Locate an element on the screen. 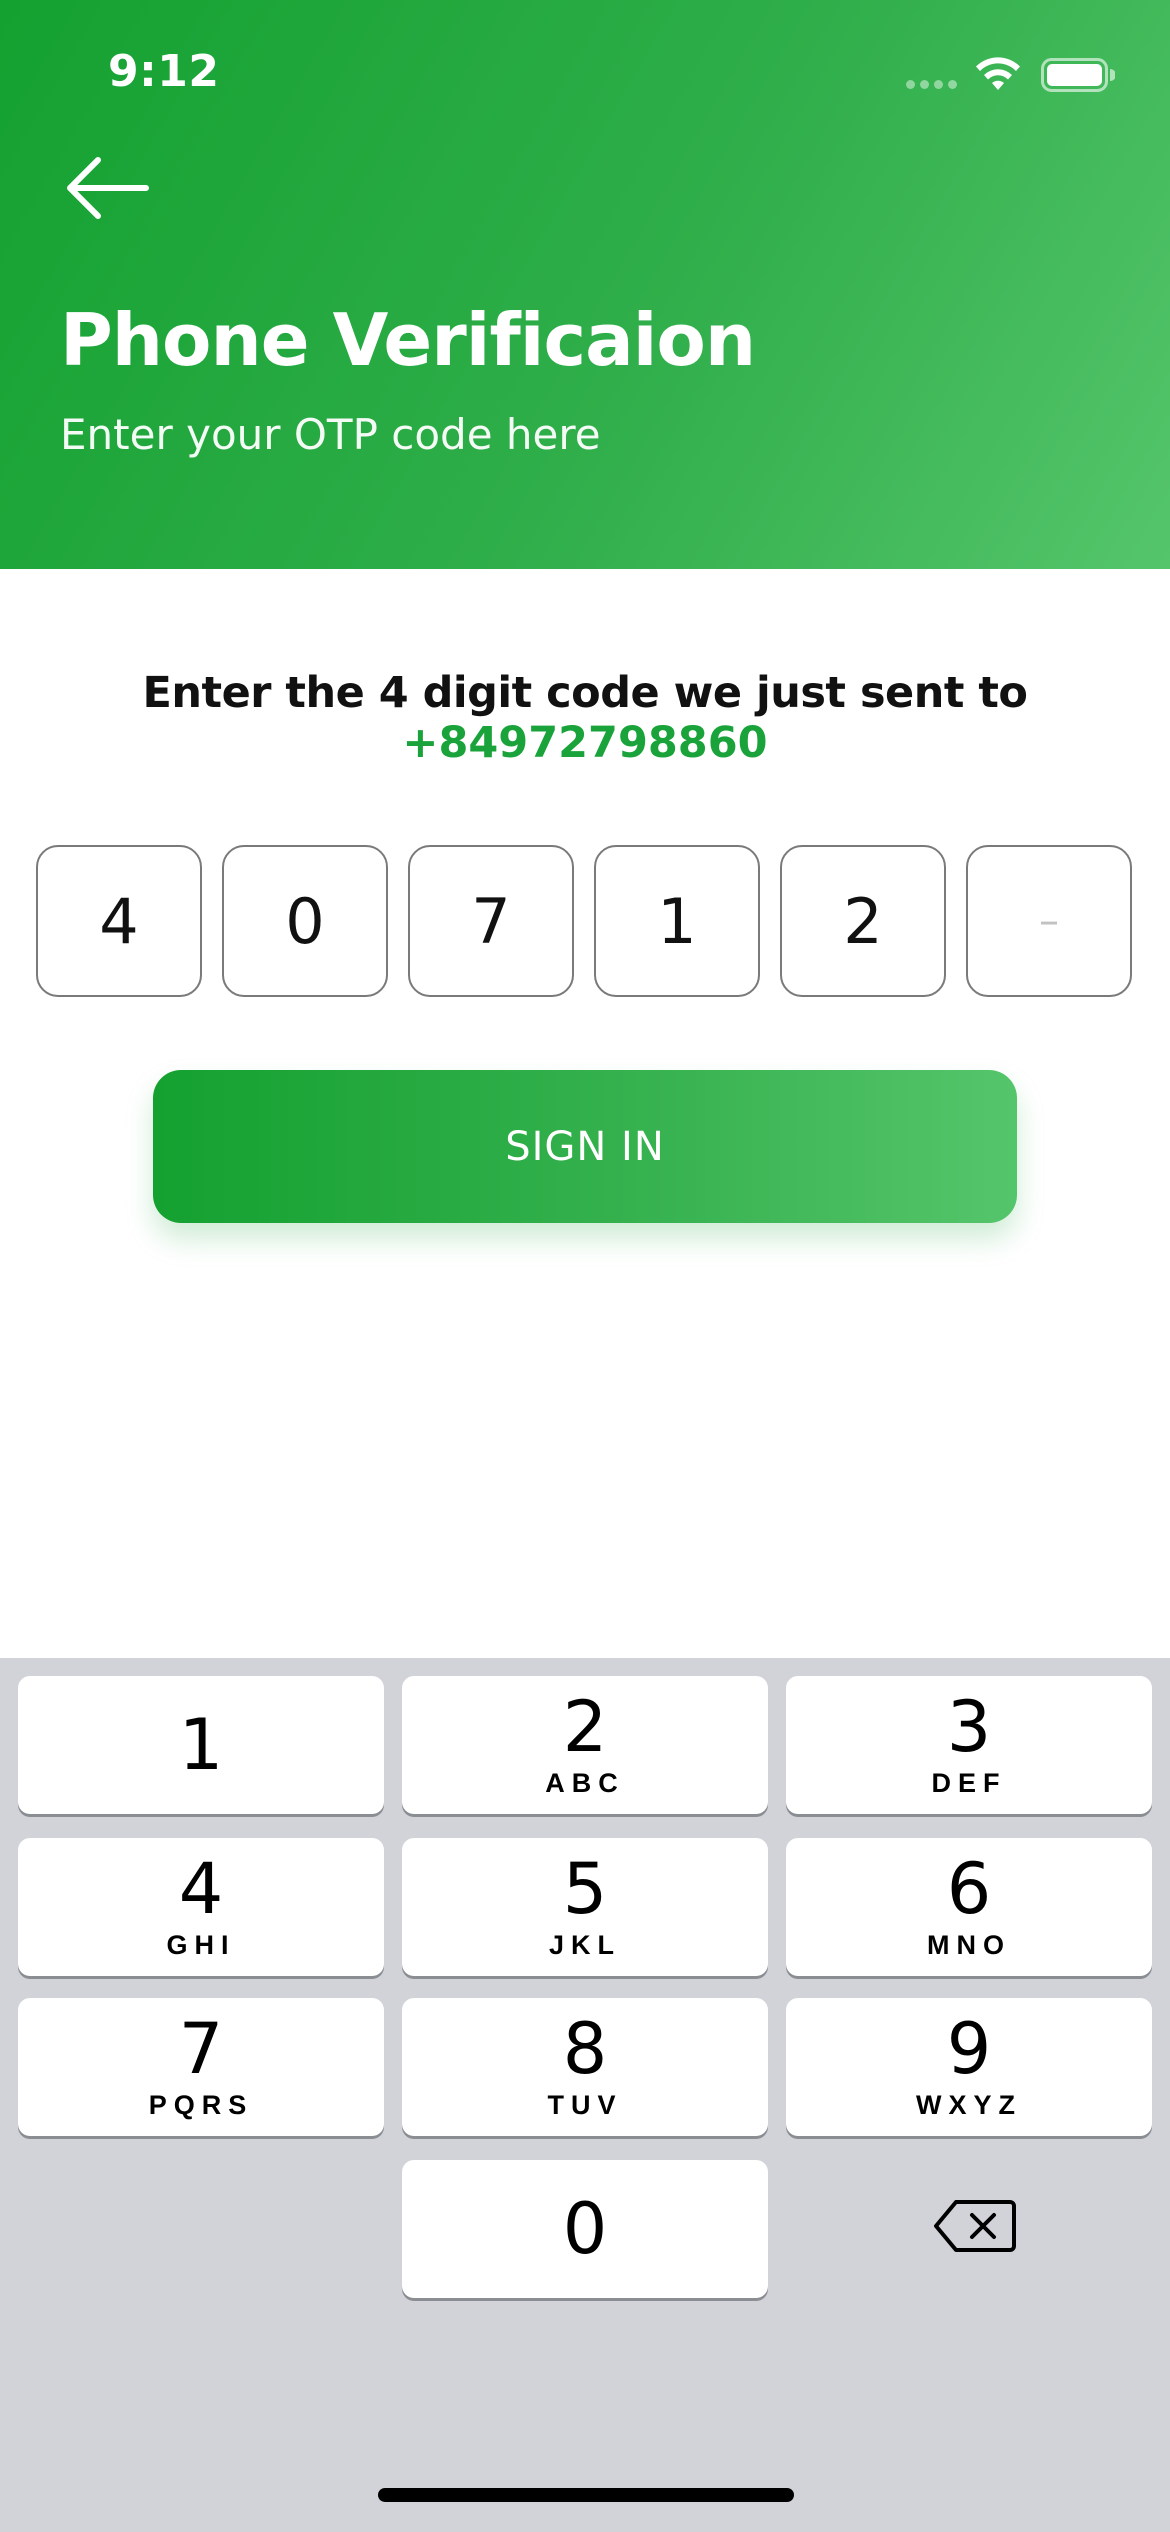  key-letters: TUV is located at coordinates (585, 2105).